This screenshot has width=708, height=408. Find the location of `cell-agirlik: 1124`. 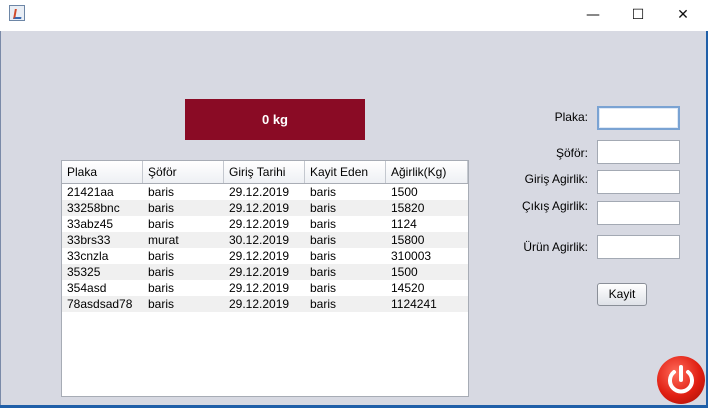

cell-agirlik: 1124 is located at coordinates (404, 224).